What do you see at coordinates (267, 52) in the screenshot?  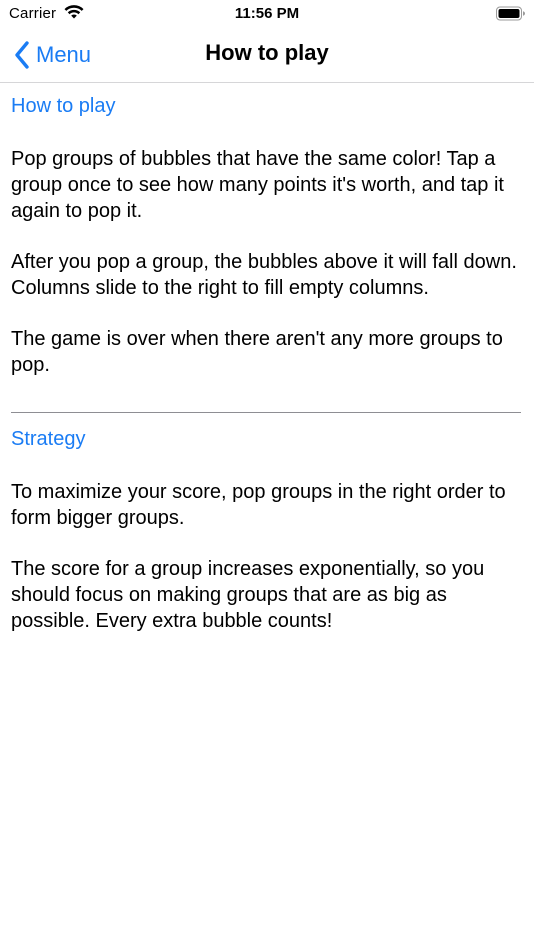 I see `page-title: How to play` at bounding box center [267, 52].